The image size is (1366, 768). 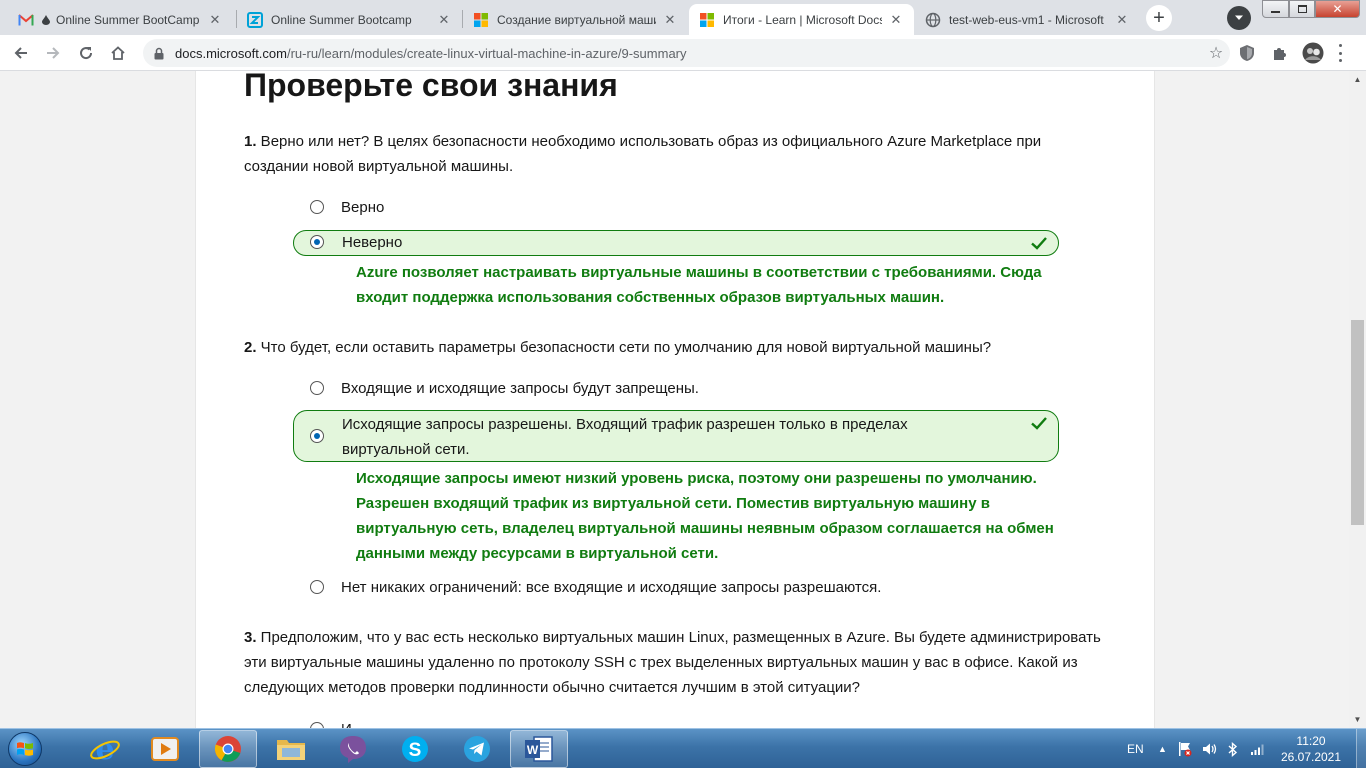 What do you see at coordinates (372, 242) in the screenshot?
I see `option-label: Неверно` at bounding box center [372, 242].